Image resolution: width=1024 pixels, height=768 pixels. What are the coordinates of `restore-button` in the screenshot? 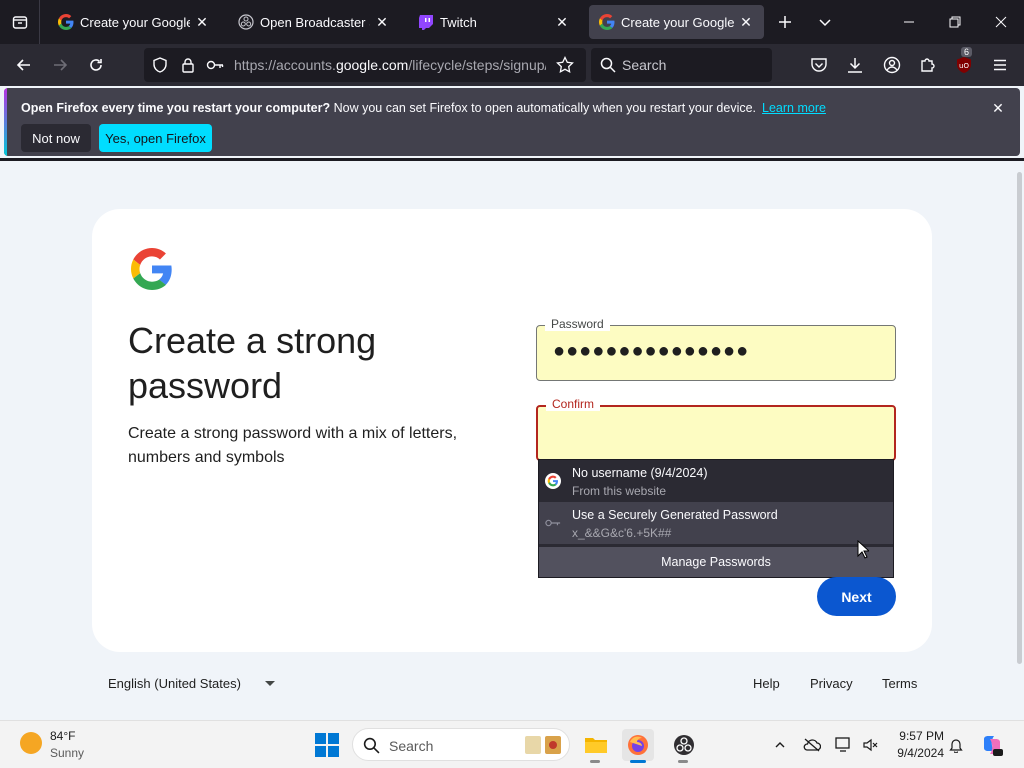 It's located at (955, 22).